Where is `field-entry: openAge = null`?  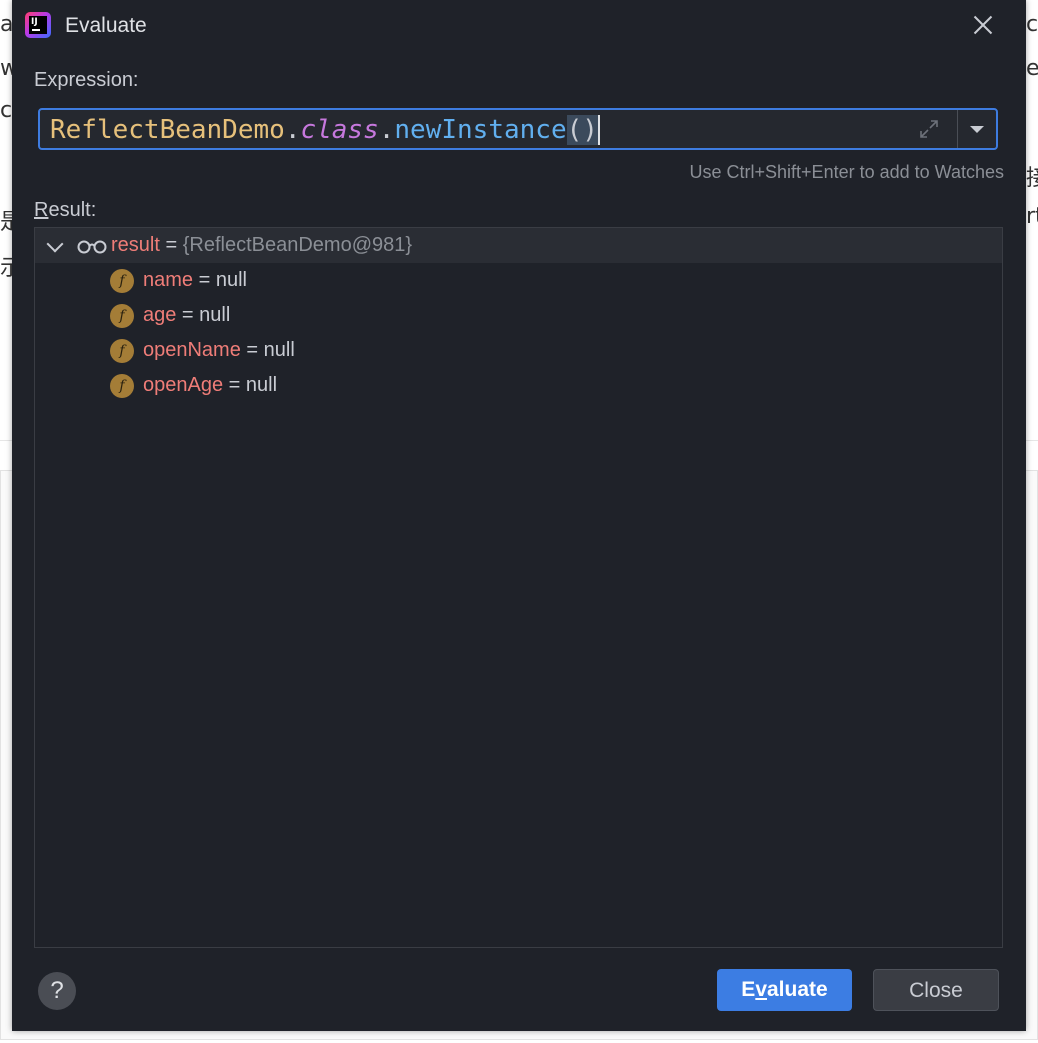 field-entry: openAge = null is located at coordinates (210, 385).